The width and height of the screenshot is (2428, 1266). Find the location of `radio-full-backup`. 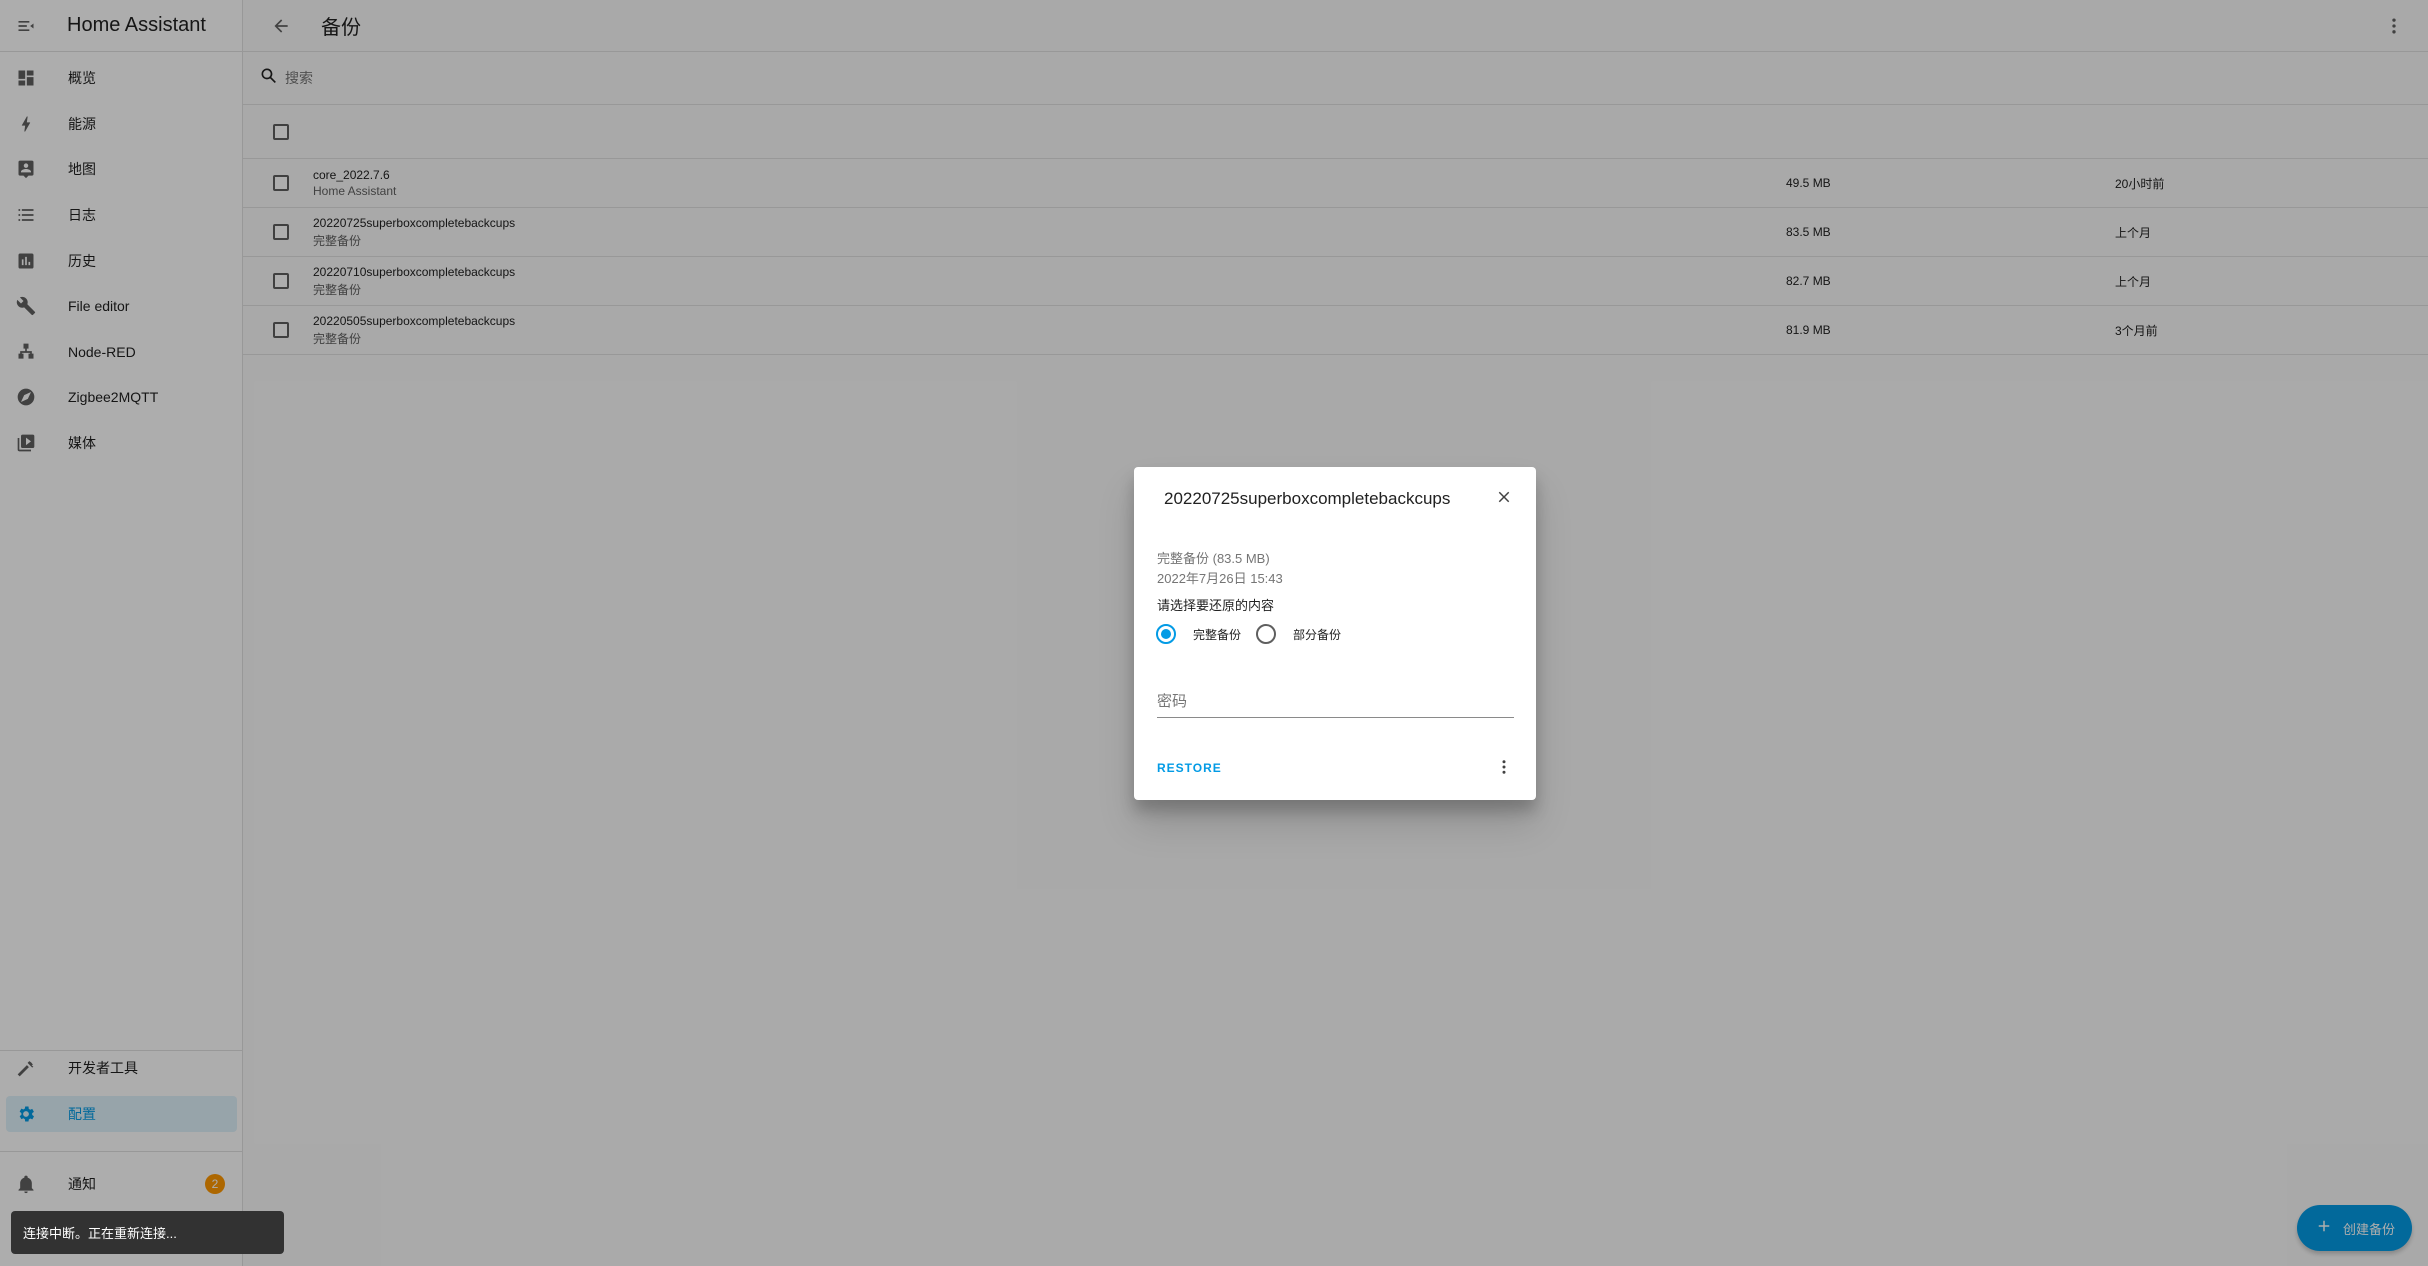

radio-full-backup is located at coordinates (1166, 634).